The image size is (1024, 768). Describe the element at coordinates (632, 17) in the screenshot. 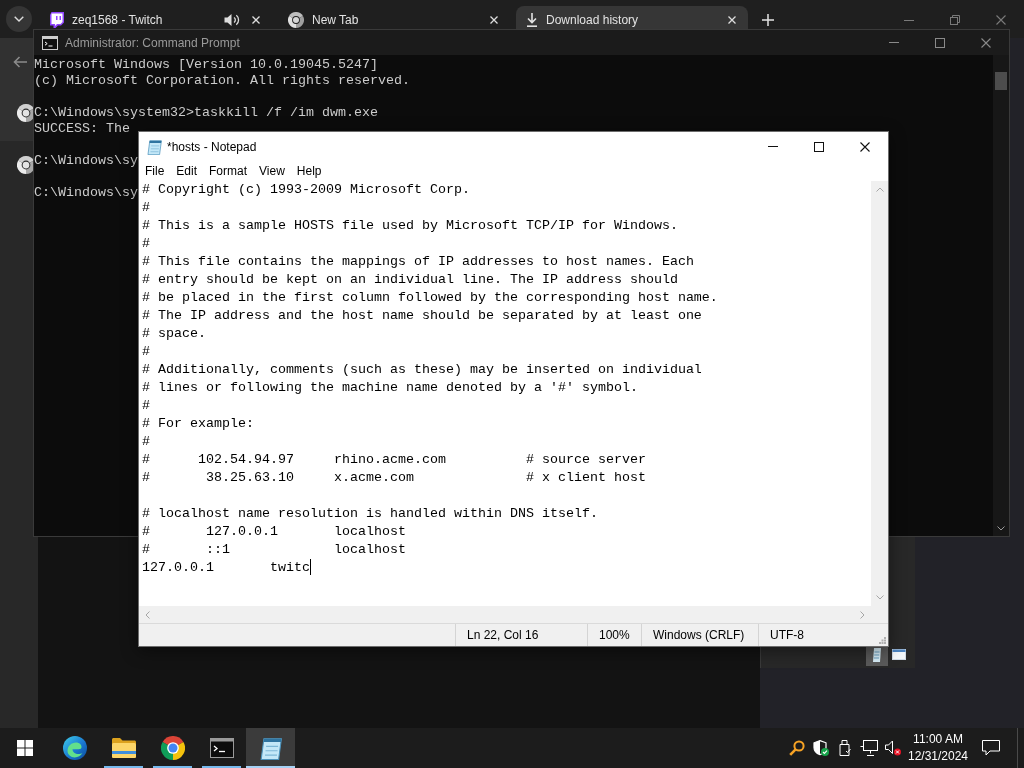

I see `browser-tab: Download history` at that location.